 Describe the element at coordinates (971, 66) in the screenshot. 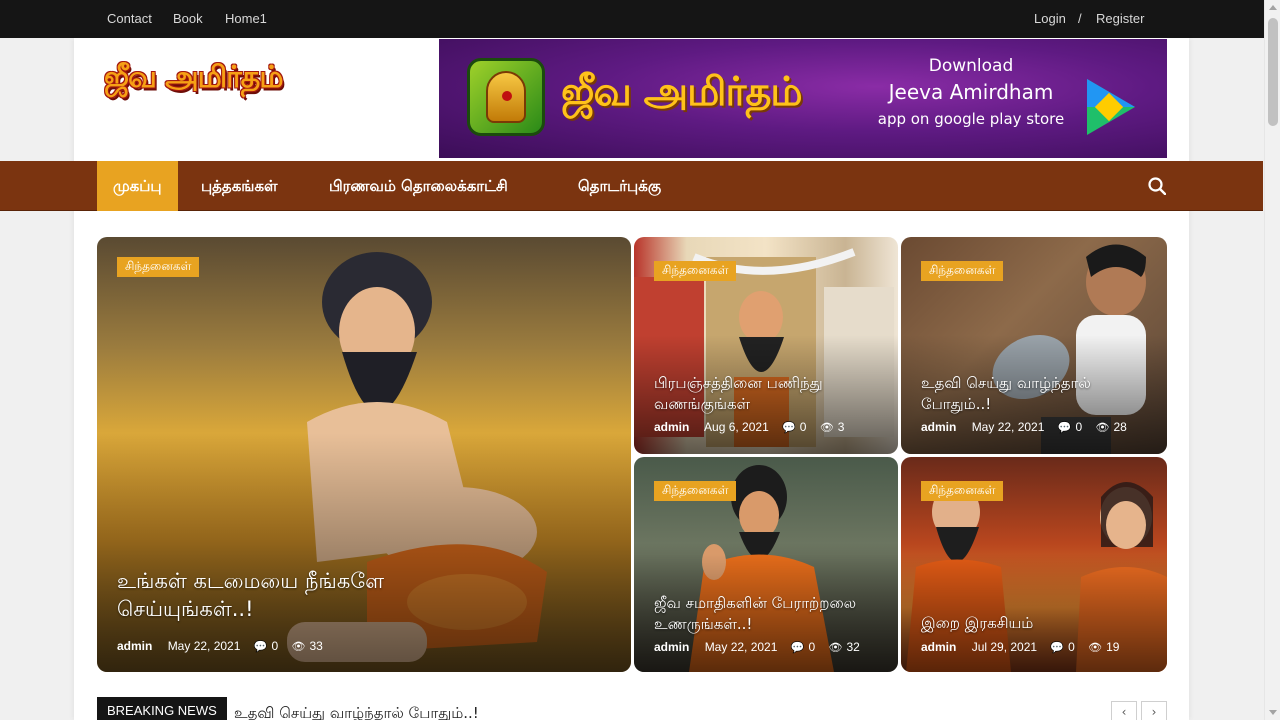

I see `banner-line-download: Download` at that location.